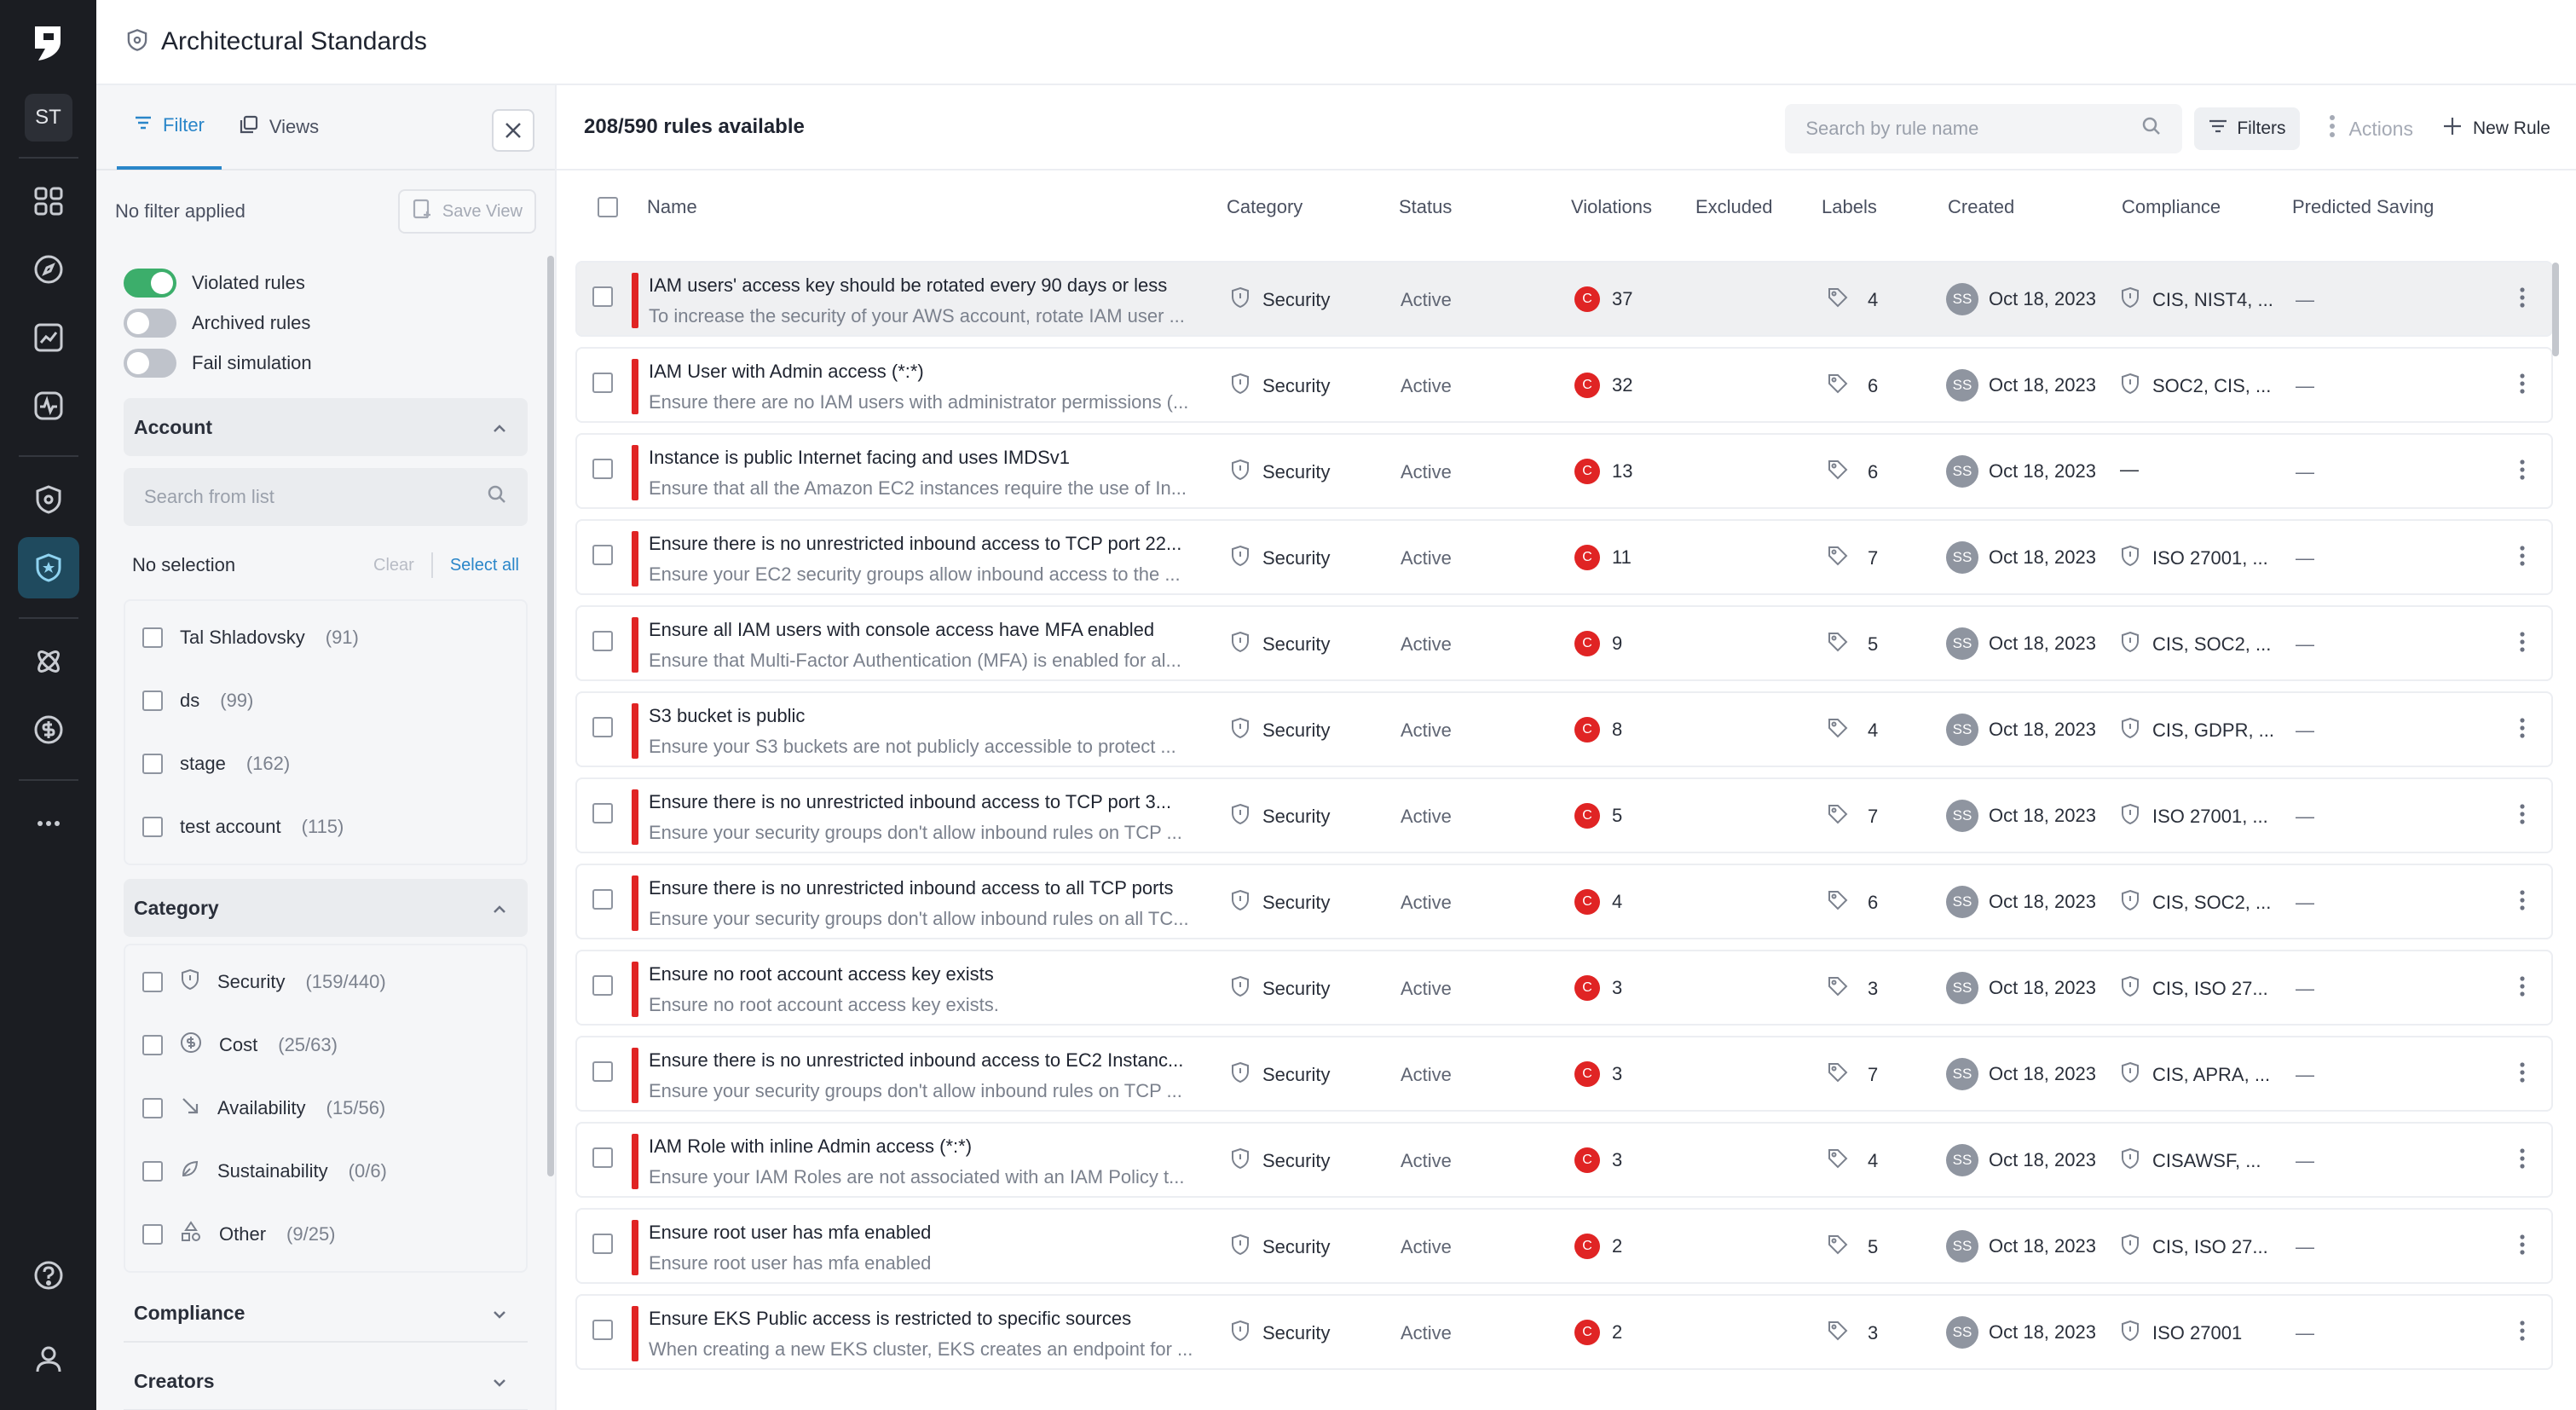 This screenshot has height=1410, width=2576. What do you see at coordinates (325, 283) in the screenshot?
I see `toggle-violated-rules: Violated rules` at bounding box center [325, 283].